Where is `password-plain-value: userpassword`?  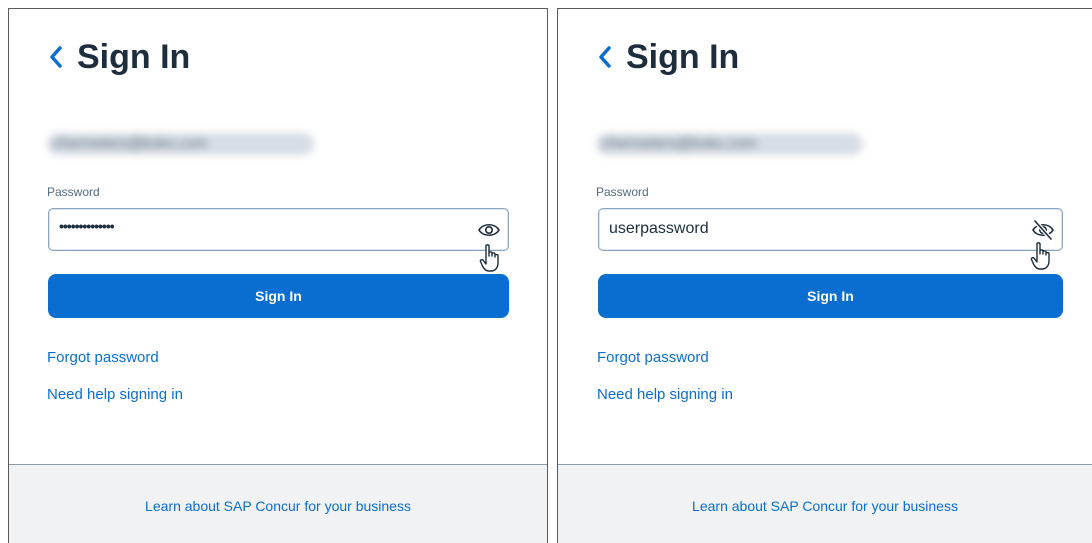
password-plain-value: userpassword is located at coordinates (659, 228).